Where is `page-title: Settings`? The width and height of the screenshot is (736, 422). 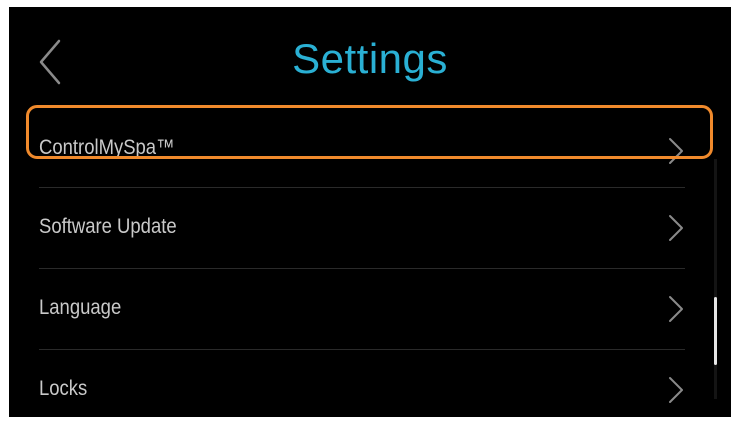
page-title: Settings is located at coordinates (370, 58).